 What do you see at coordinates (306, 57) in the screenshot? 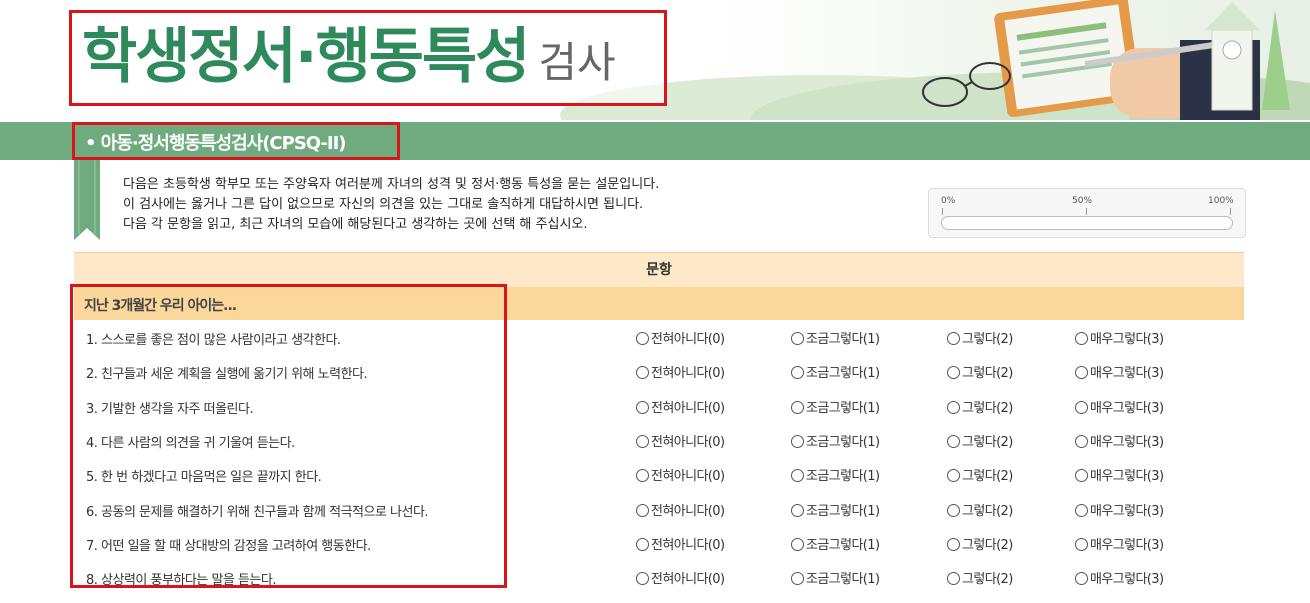
I see `page-title-main: 학생정서·행동특성` at bounding box center [306, 57].